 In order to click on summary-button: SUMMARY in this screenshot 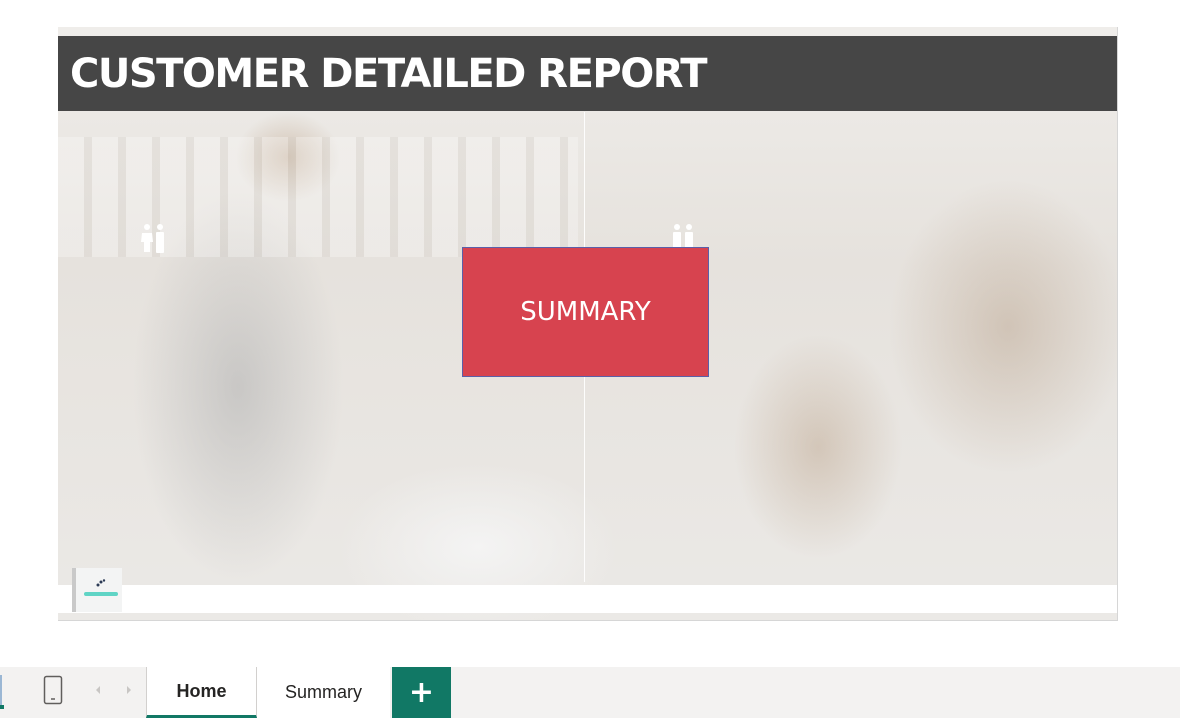, I will do `click(585, 312)`.